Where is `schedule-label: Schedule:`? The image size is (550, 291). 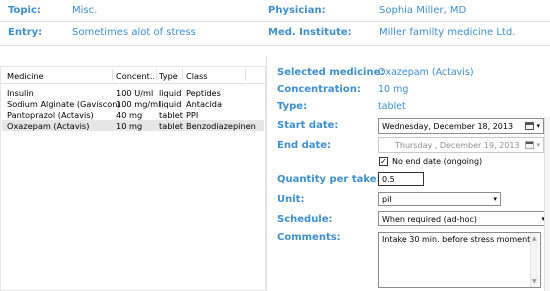 schedule-label: Schedule: is located at coordinates (305, 219).